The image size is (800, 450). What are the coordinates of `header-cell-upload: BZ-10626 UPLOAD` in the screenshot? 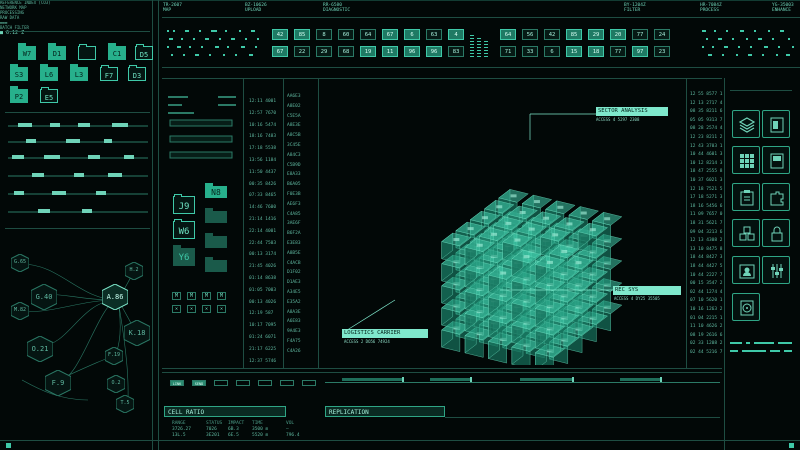 It's located at (256, 8).